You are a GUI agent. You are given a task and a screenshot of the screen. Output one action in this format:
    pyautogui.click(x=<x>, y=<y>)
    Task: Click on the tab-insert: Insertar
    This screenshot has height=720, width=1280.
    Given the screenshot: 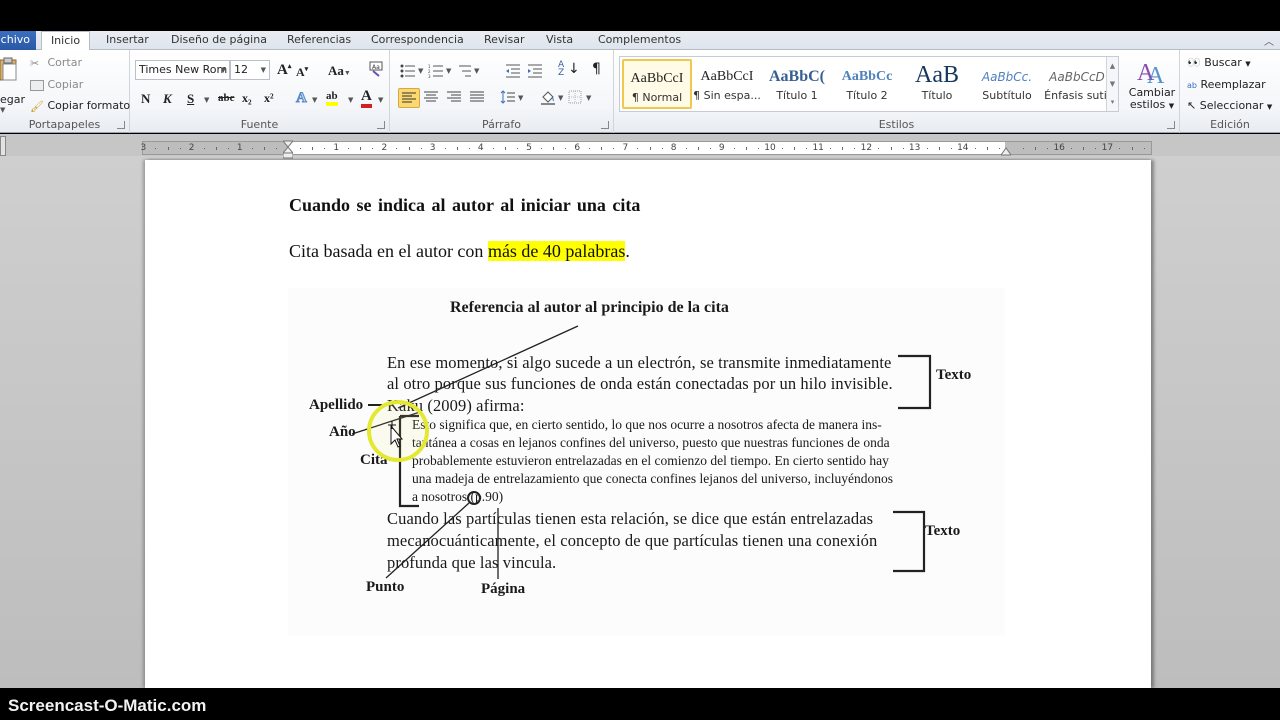 What is the action you would take?
    pyautogui.click(x=127, y=40)
    